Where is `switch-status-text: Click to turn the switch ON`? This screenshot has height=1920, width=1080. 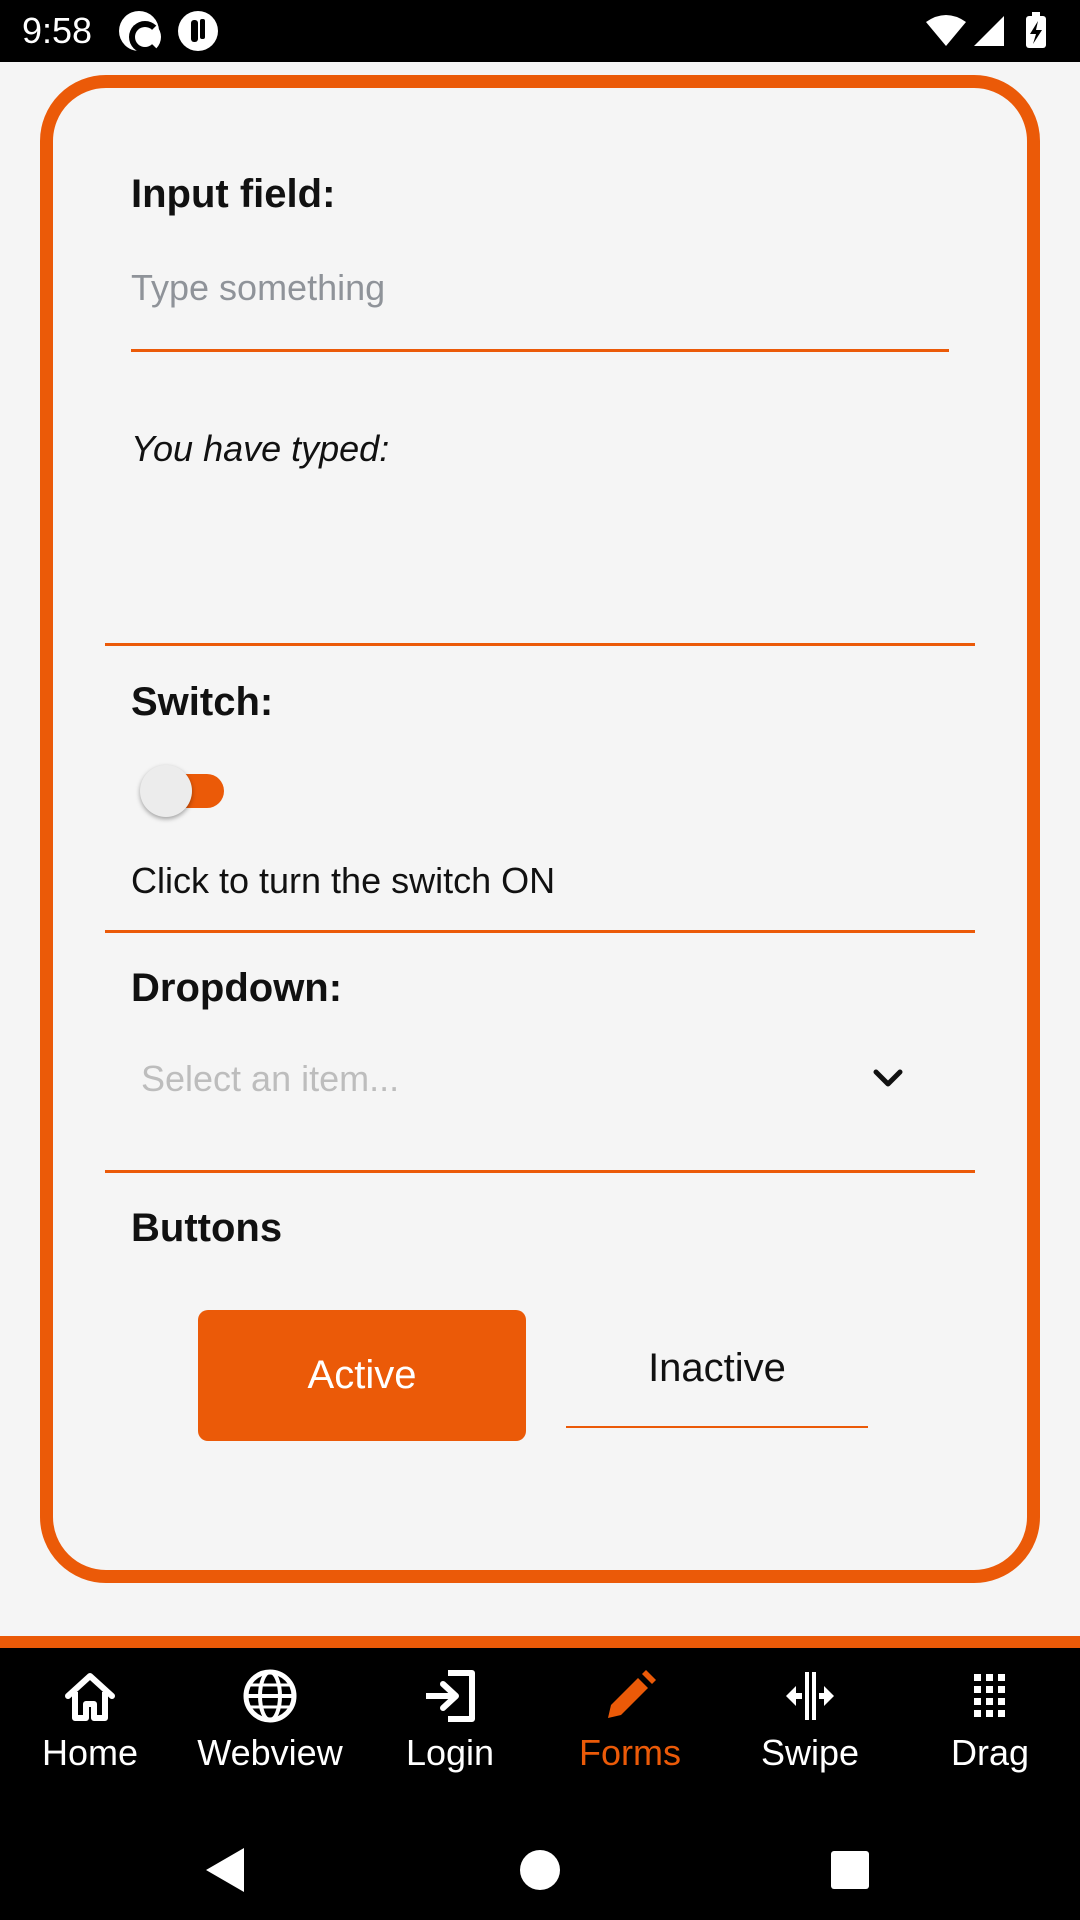 switch-status-text: Click to turn the switch ON is located at coordinates (343, 880).